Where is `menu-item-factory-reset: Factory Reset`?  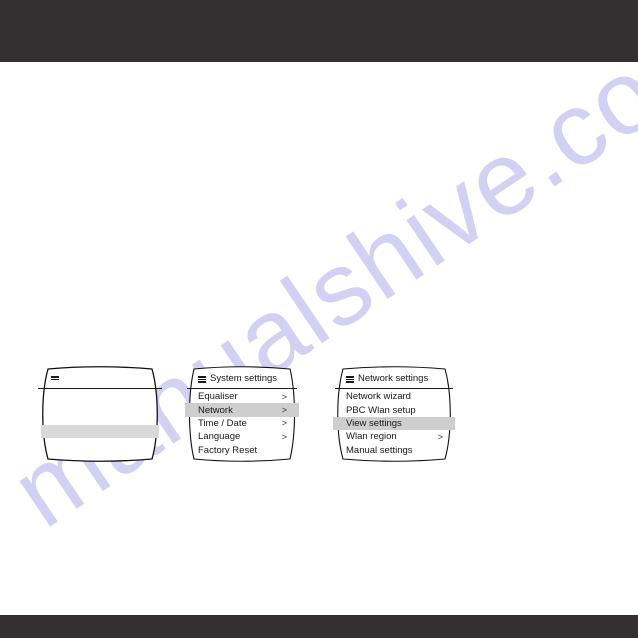 menu-item-factory-reset: Factory Reset is located at coordinates (242, 450).